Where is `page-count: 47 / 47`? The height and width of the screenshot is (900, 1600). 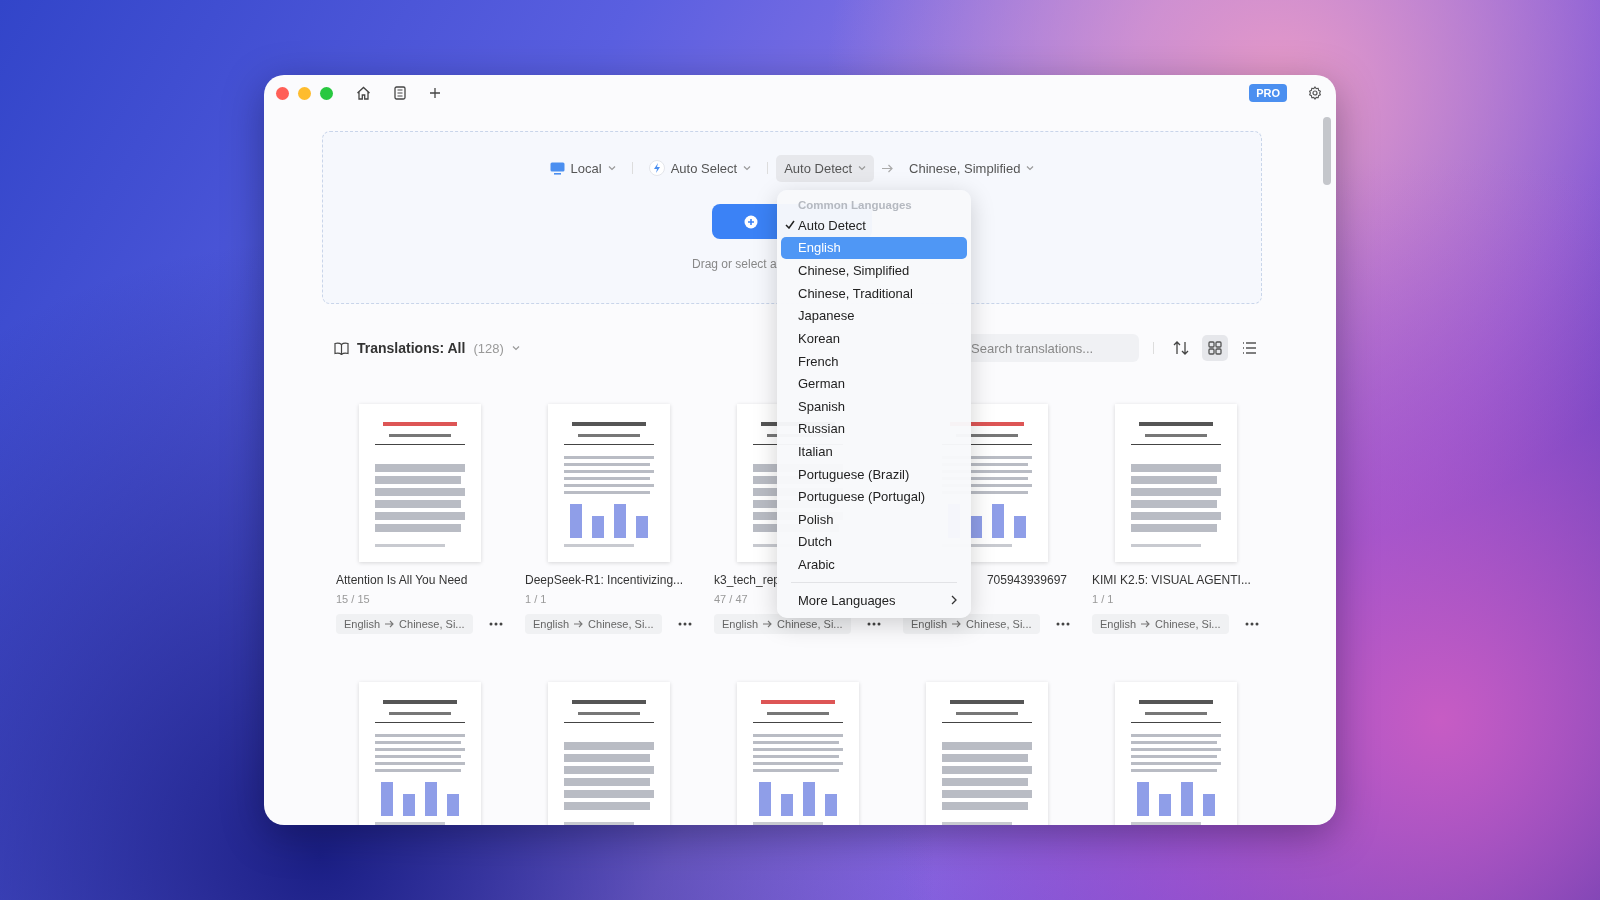 page-count: 47 / 47 is located at coordinates (731, 599).